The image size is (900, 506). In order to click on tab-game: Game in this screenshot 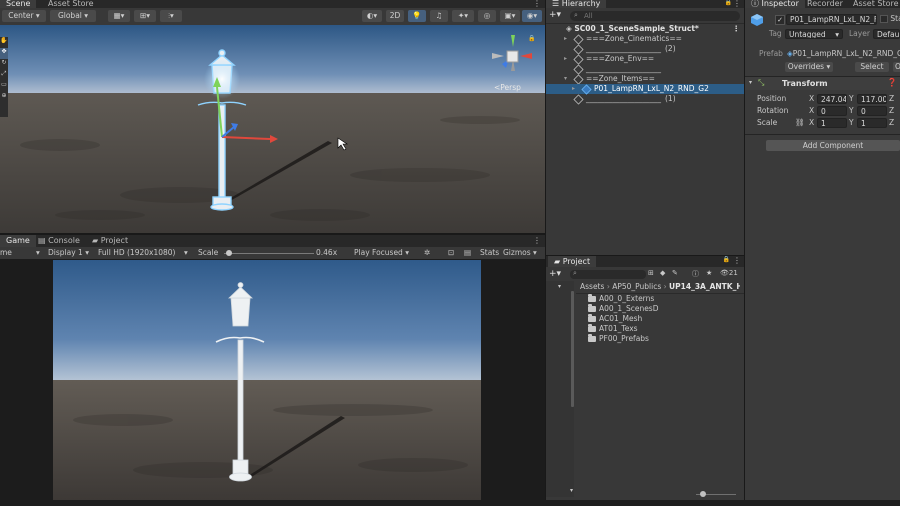, I will do `click(18, 241)`.